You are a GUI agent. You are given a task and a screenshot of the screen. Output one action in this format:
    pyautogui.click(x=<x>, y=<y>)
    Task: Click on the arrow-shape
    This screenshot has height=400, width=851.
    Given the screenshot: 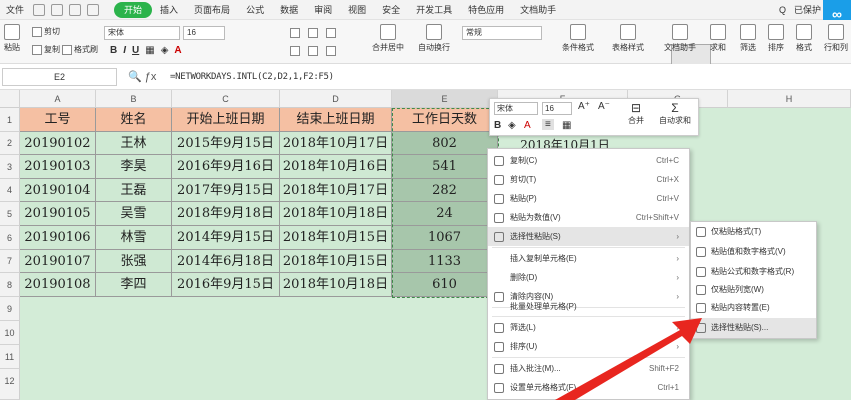 What is the action you would take?
    pyautogui.click(x=628, y=359)
    